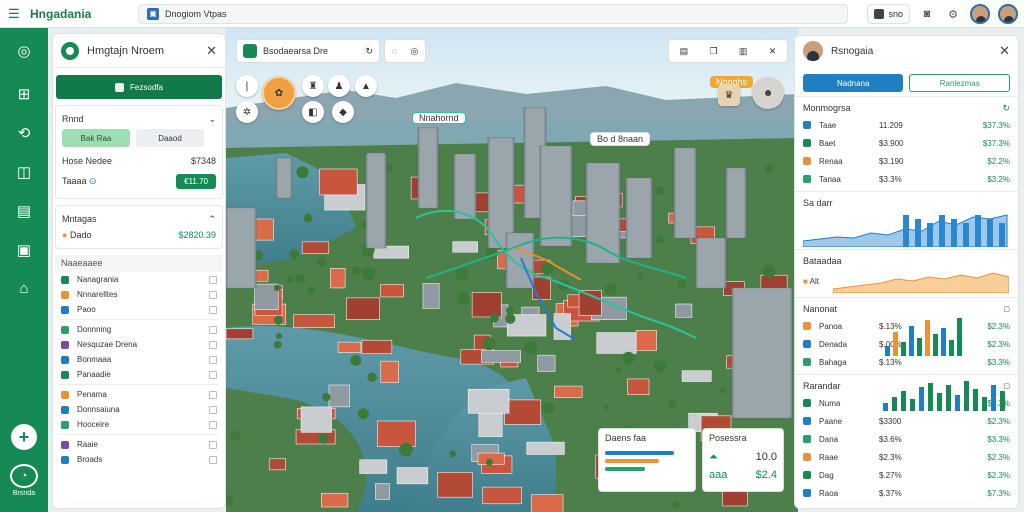 The width and height of the screenshot is (1024, 512). I want to click on layer-item: Nanagrania, so click(139, 279).